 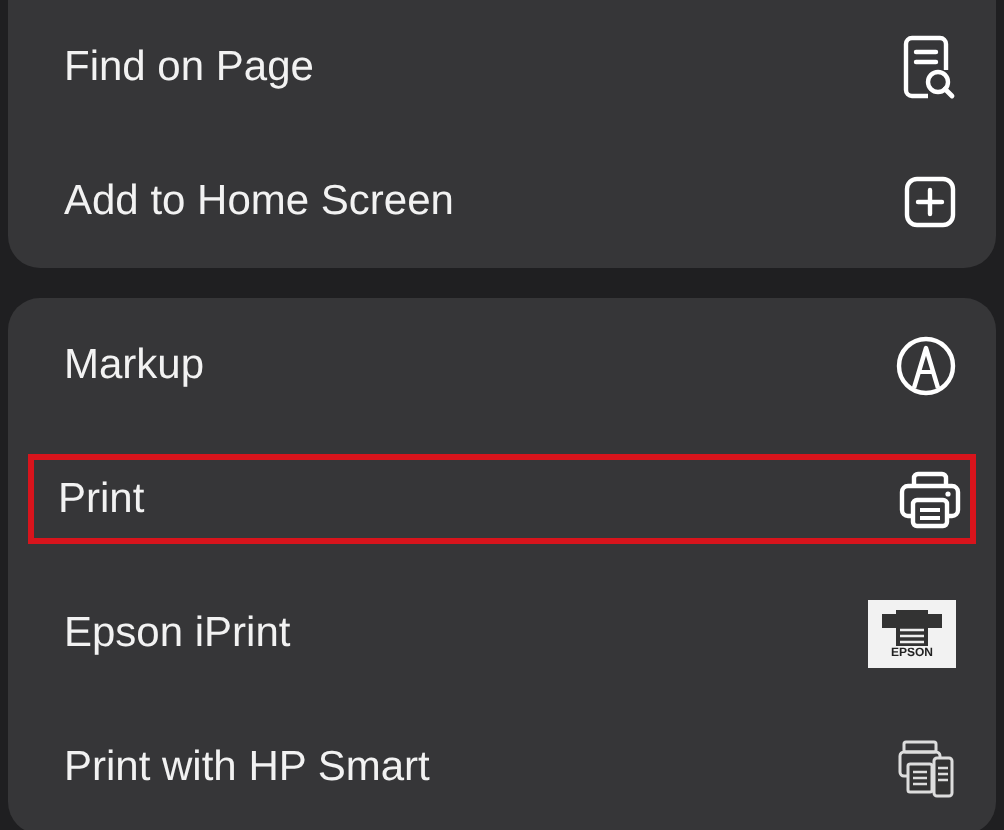 I want to click on printers-icon, so click(x=926, y=767).